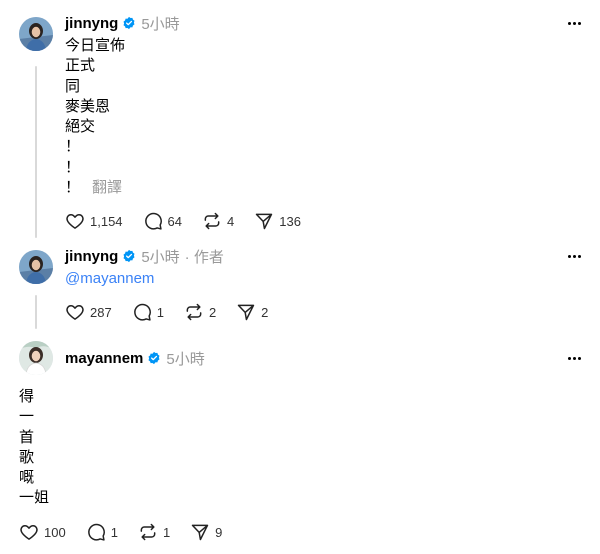  Describe the element at coordinates (42, 532) in the screenshot. I see `like-button: 100` at that location.